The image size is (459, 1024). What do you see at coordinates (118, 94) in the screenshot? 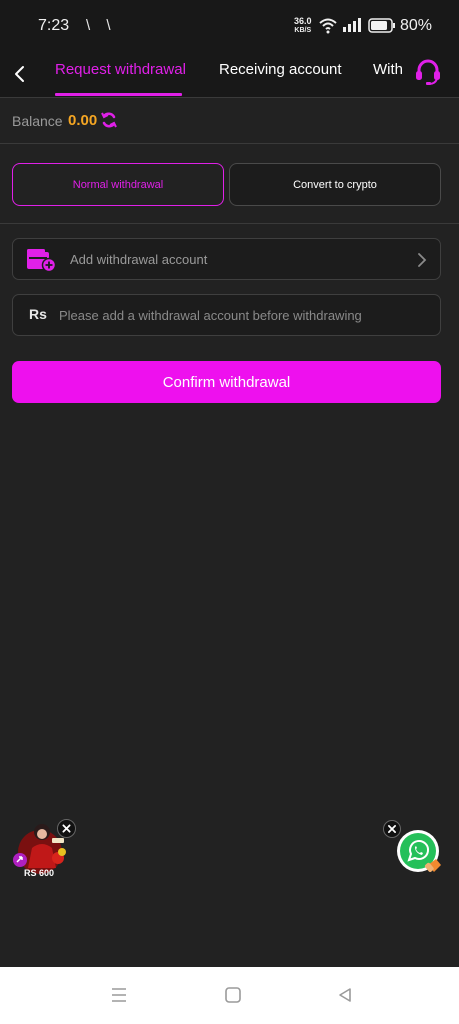
I see `active-tab-indicator` at bounding box center [118, 94].